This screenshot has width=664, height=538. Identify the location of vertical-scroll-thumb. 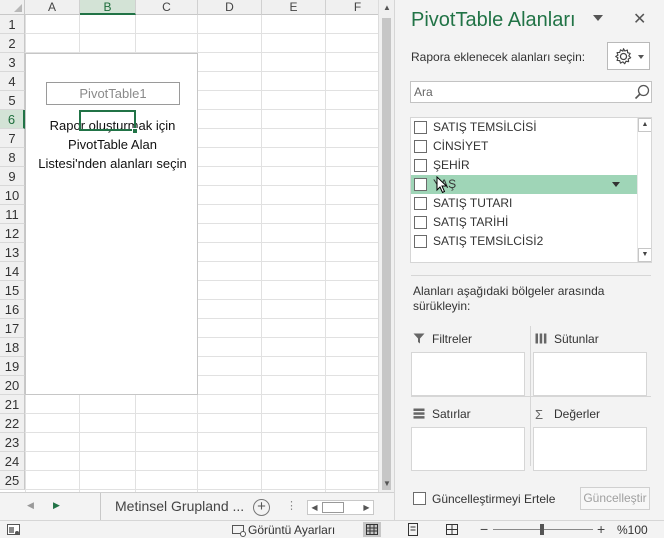
(386, 254).